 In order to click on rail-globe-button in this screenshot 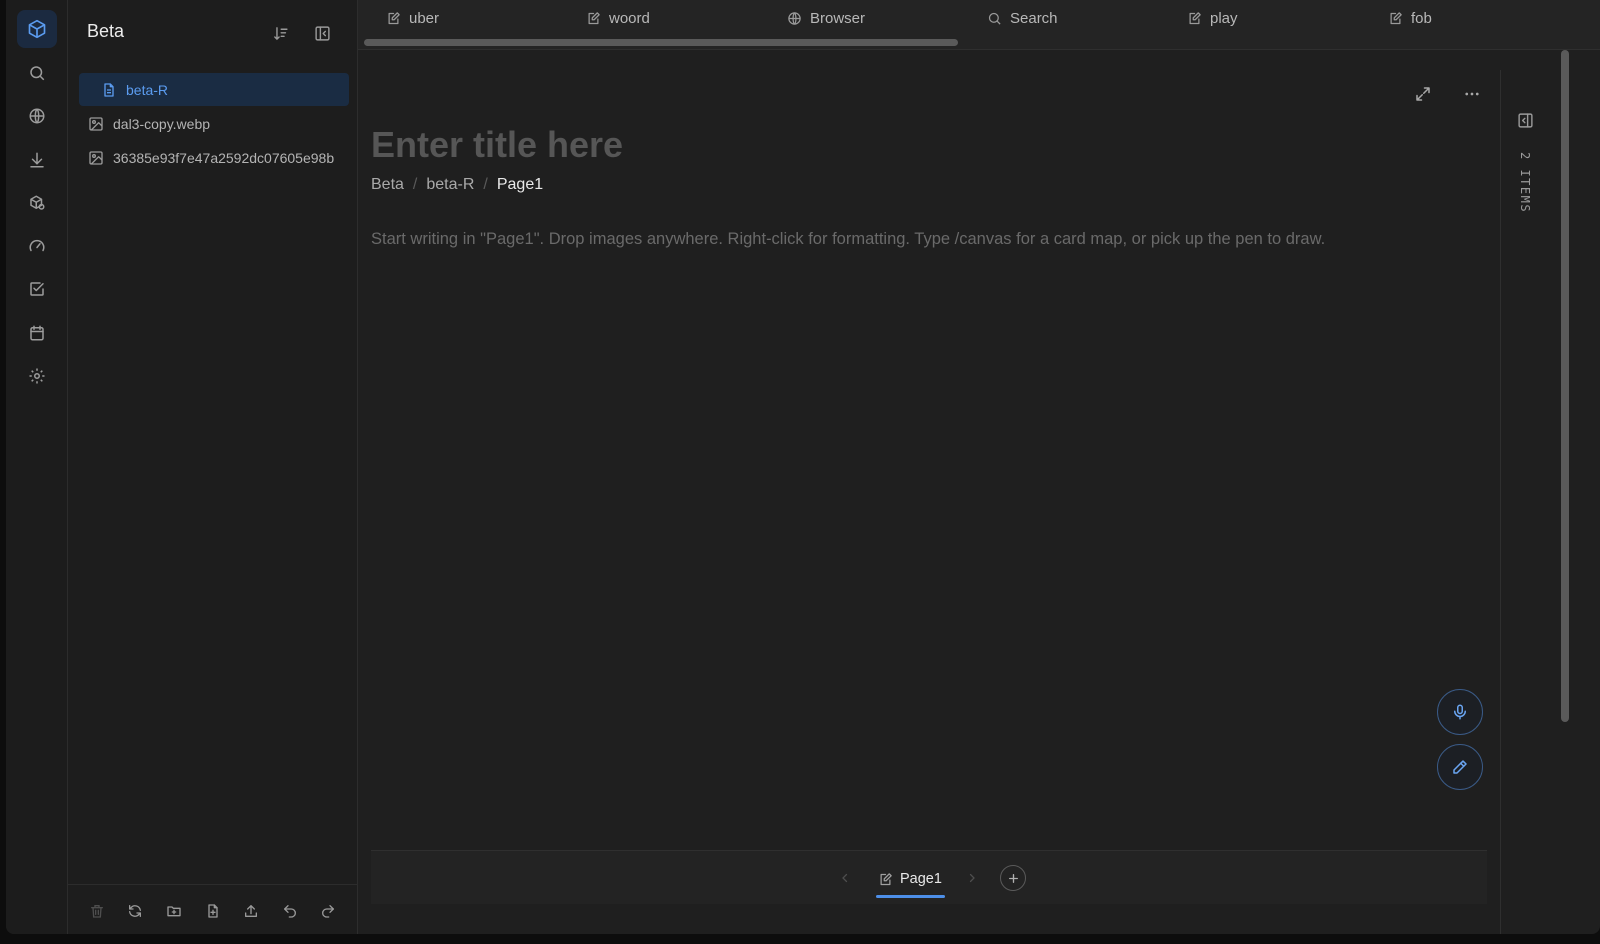, I will do `click(37, 116)`.